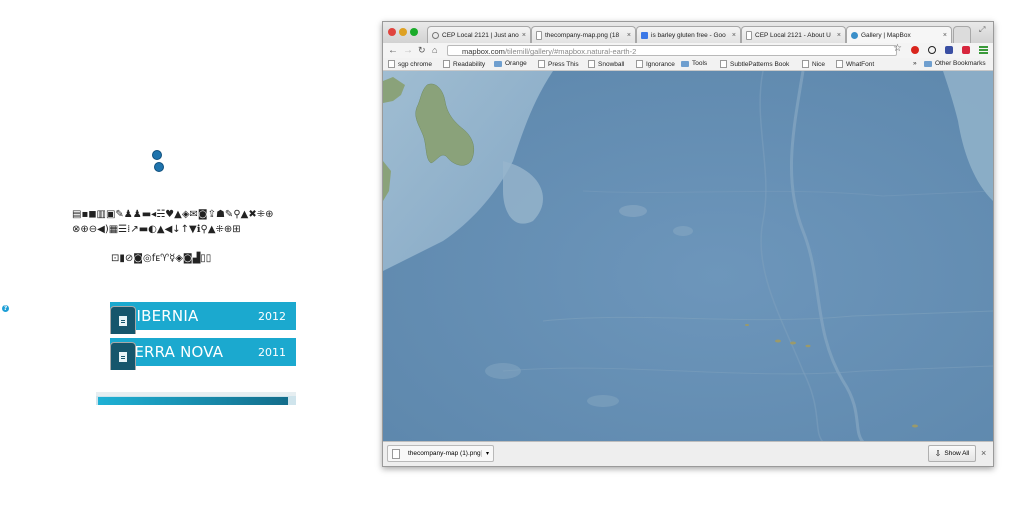  Describe the element at coordinates (960, 63) in the screenshot. I see `bookmark-label: Other Bookmarks` at that location.